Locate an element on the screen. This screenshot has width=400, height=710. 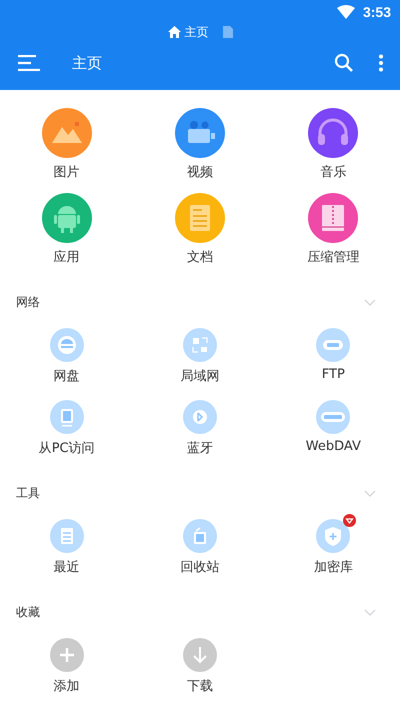
toolbar-title: 主页 is located at coordinates (87, 63).